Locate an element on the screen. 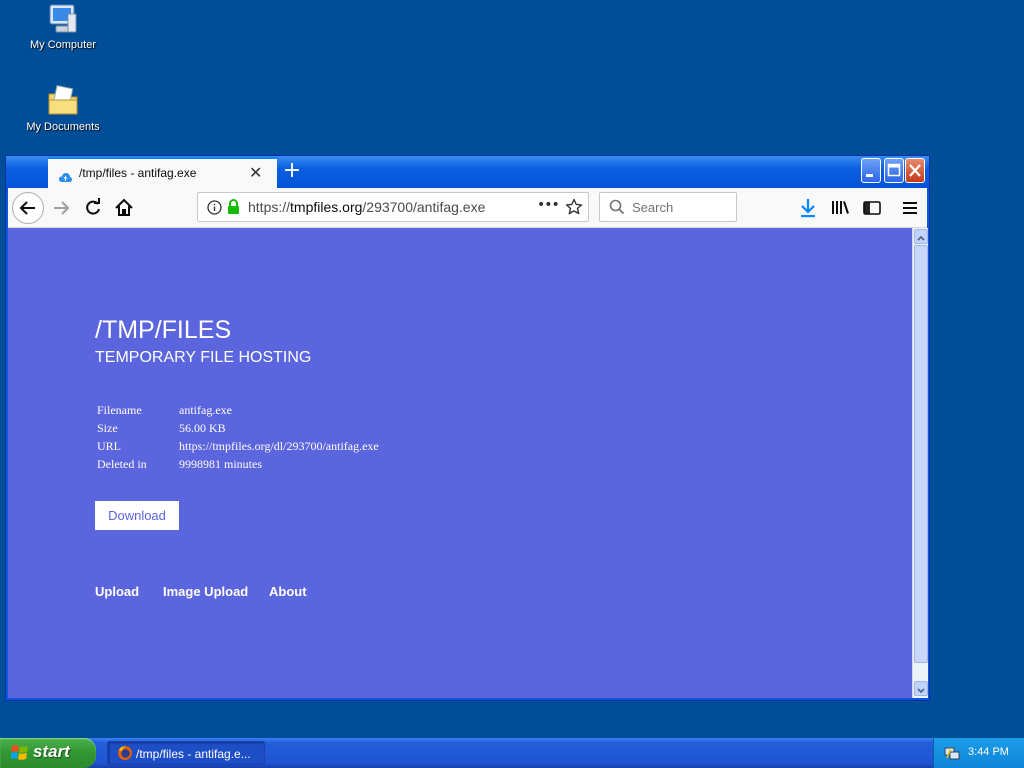  hamburger-menu-icon is located at coordinates (910, 208).